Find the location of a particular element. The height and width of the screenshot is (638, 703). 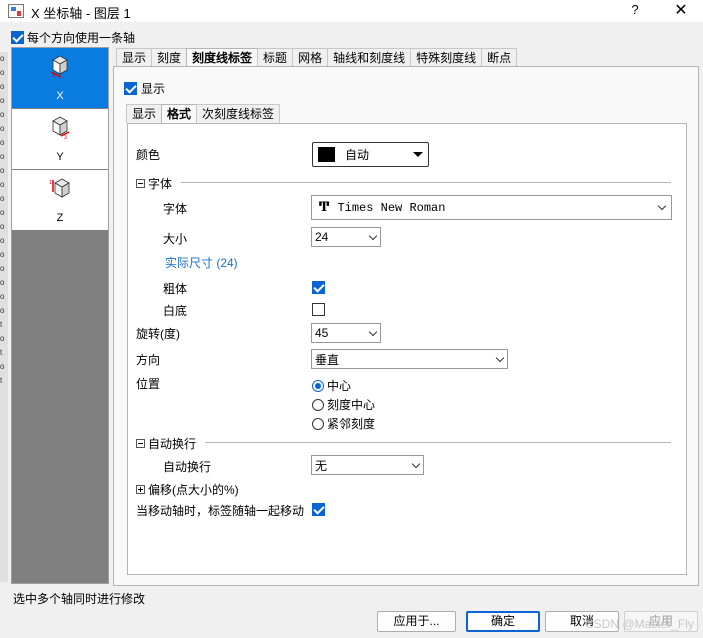

one-axis-per-direction-label: 每个方向使用一条轴 is located at coordinates (81, 38).